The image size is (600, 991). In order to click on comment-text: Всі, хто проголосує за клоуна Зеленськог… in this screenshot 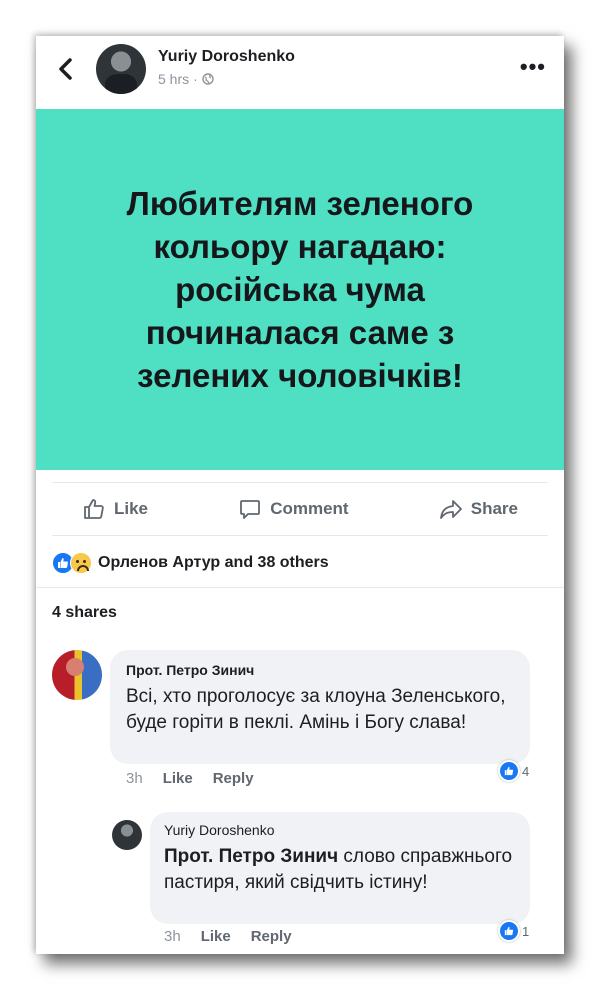, I will do `click(316, 709)`.